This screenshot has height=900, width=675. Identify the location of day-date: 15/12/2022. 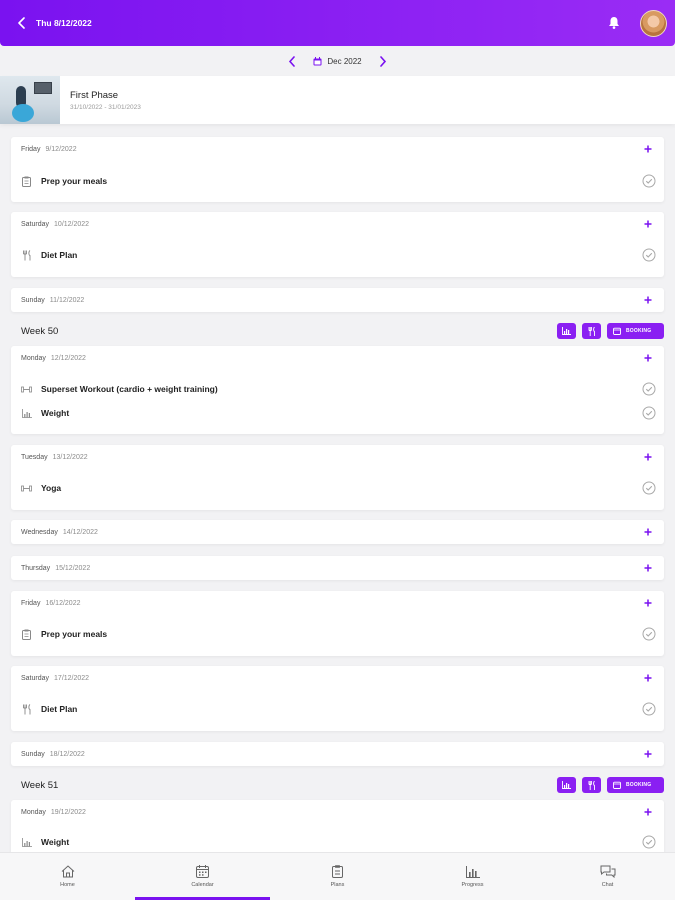
(73, 568).